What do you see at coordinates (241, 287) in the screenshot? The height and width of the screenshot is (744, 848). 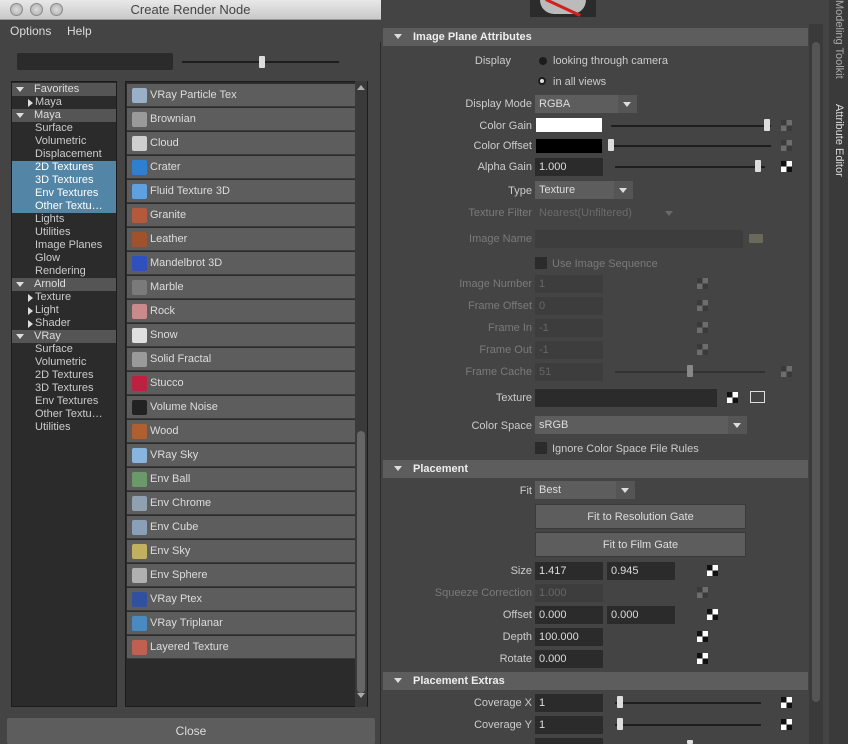 I see `node-list-item: Marble` at bounding box center [241, 287].